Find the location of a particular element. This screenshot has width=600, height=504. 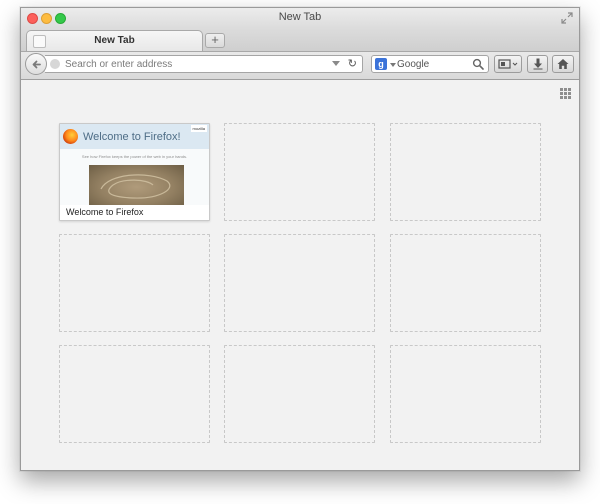

new-tab-button: + is located at coordinates (215, 40).